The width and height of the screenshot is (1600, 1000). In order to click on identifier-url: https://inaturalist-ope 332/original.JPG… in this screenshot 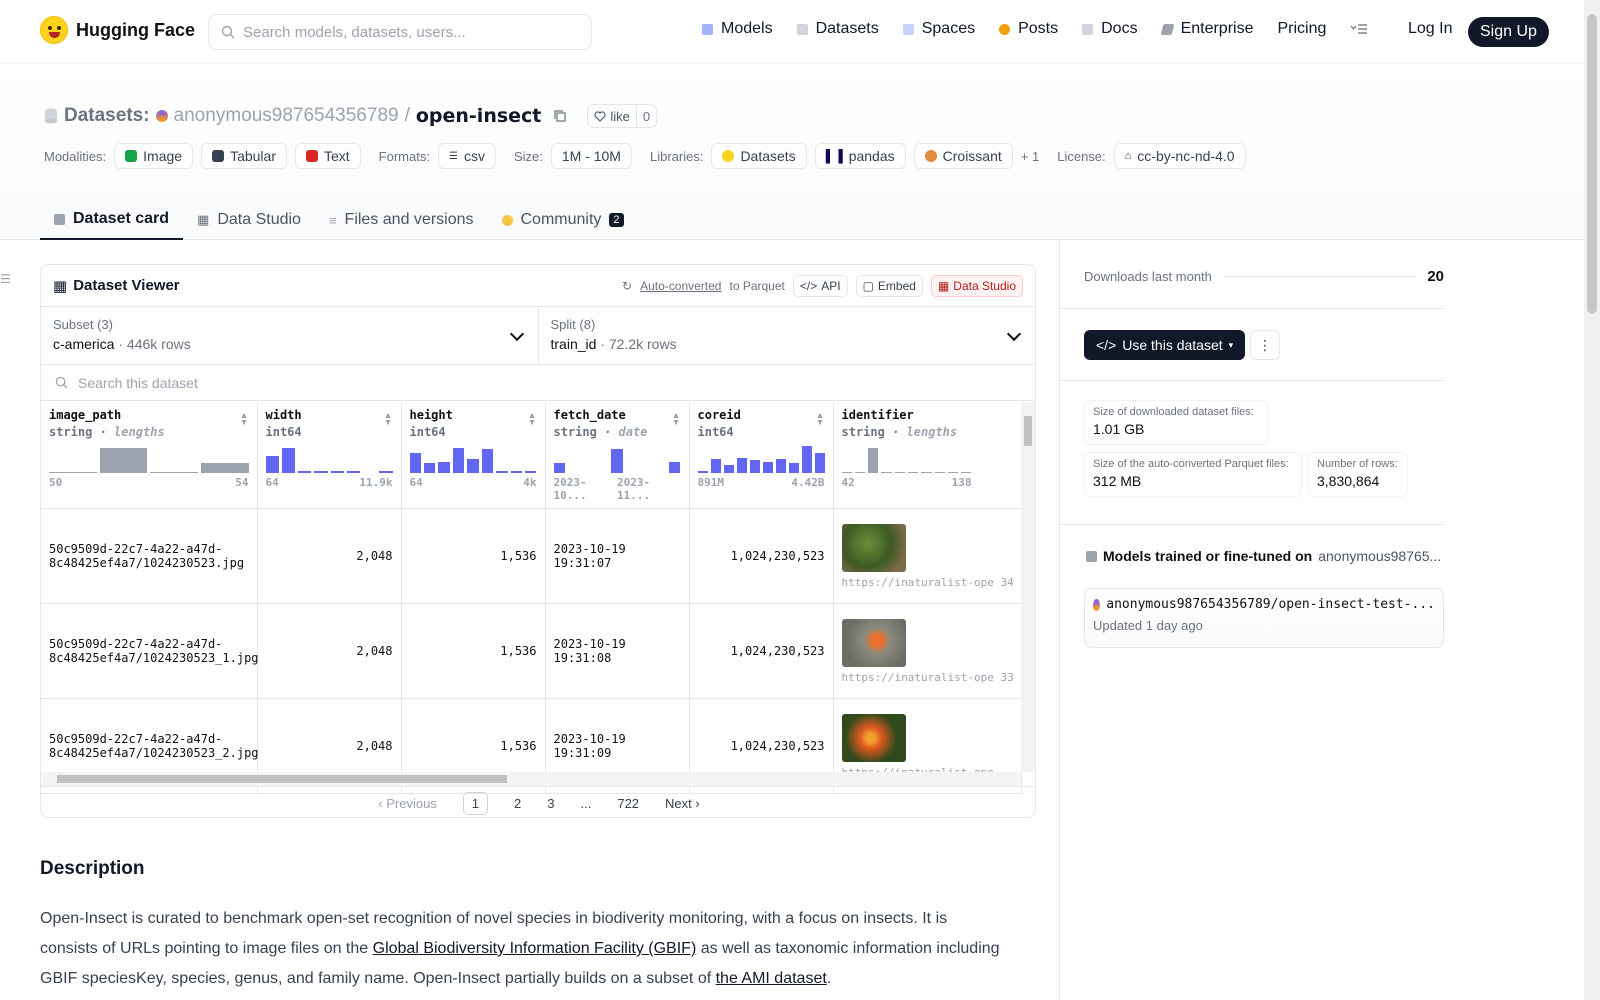, I will do `click(927, 677)`.